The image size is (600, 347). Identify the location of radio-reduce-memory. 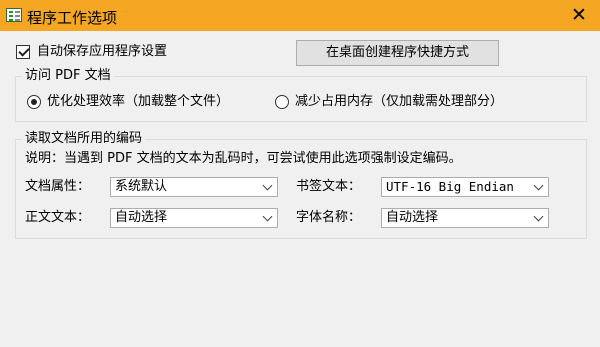
(282, 102).